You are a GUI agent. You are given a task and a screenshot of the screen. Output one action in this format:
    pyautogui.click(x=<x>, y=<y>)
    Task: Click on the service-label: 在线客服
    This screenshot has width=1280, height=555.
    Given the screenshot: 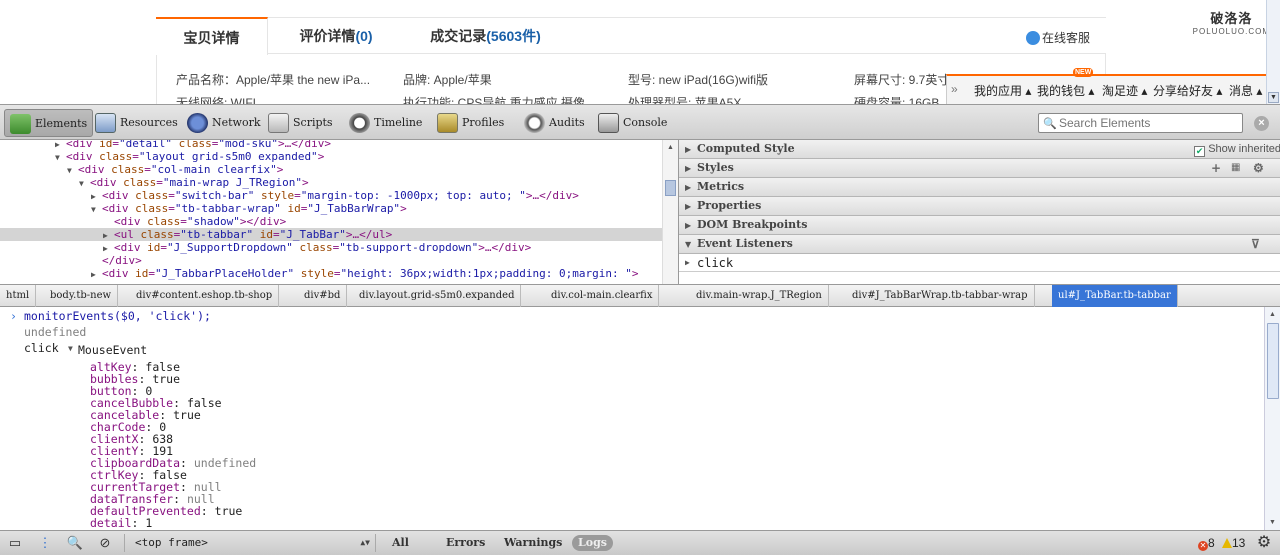 What is the action you would take?
    pyautogui.click(x=1065, y=38)
    